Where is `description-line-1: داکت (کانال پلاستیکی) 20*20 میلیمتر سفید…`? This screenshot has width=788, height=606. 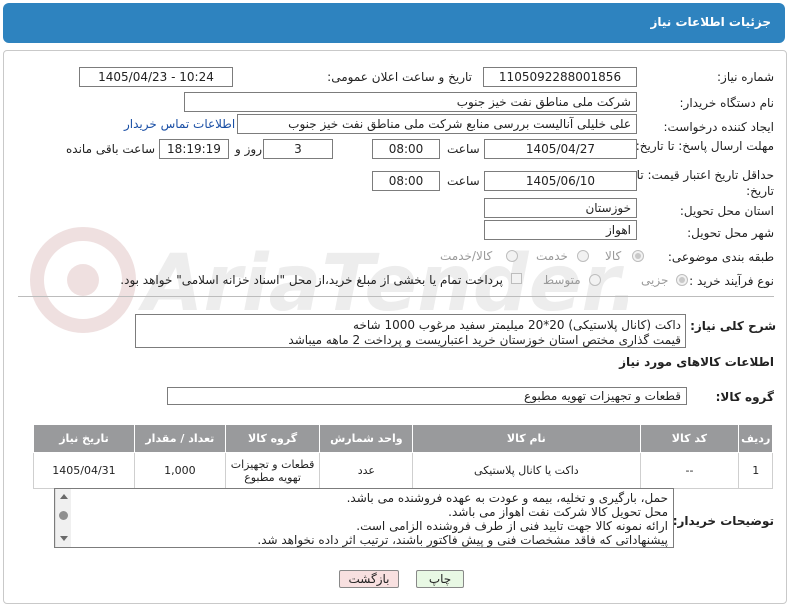 description-line-1: داکت (کانال پلاستیکی) 20*20 میلیمتر سفید… is located at coordinates (517, 325).